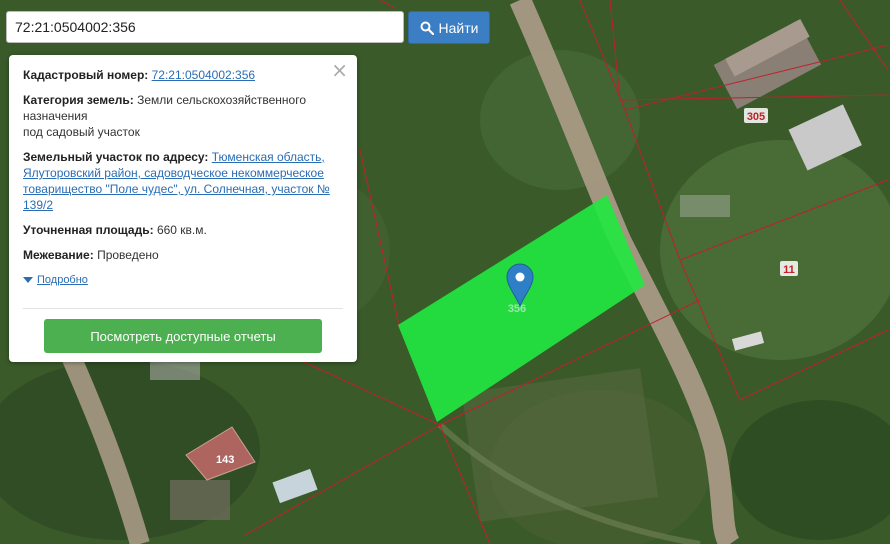 The width and height of the screenshot is (890, 544). Describe the element at coordinates (55, 116) in the screenshot. I see `category-value-2: назначения` at that location.